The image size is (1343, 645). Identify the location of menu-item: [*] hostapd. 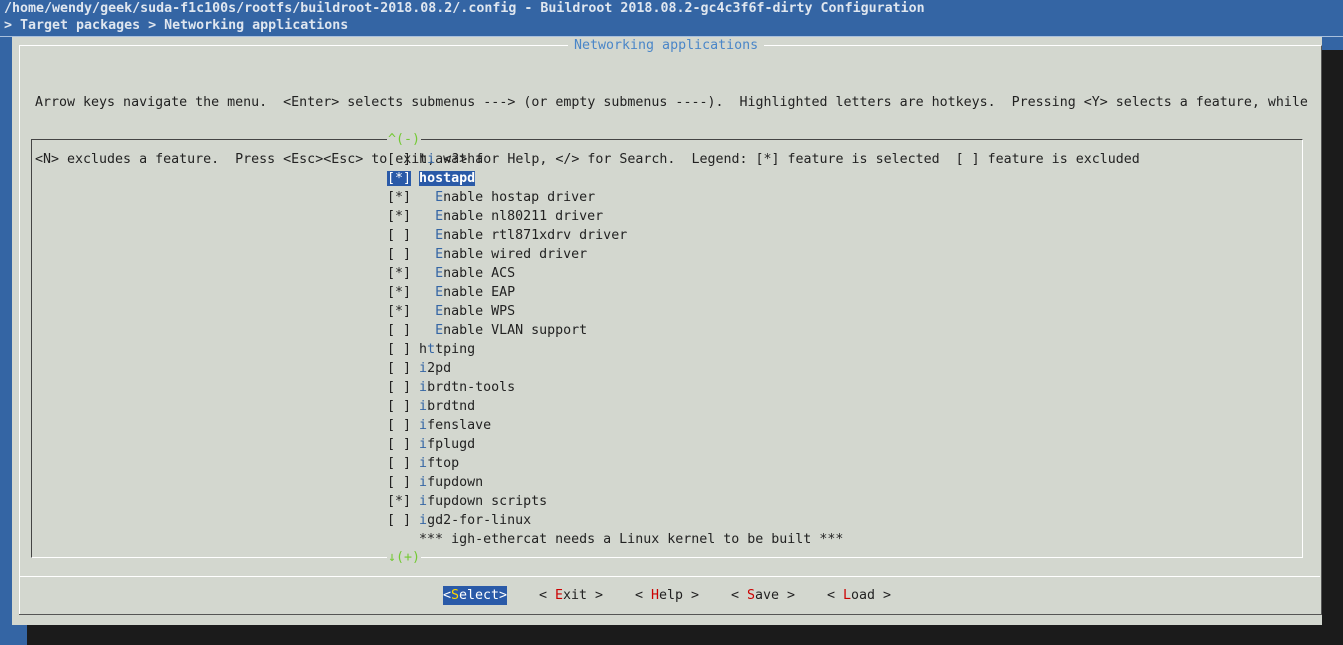
(431, 178).